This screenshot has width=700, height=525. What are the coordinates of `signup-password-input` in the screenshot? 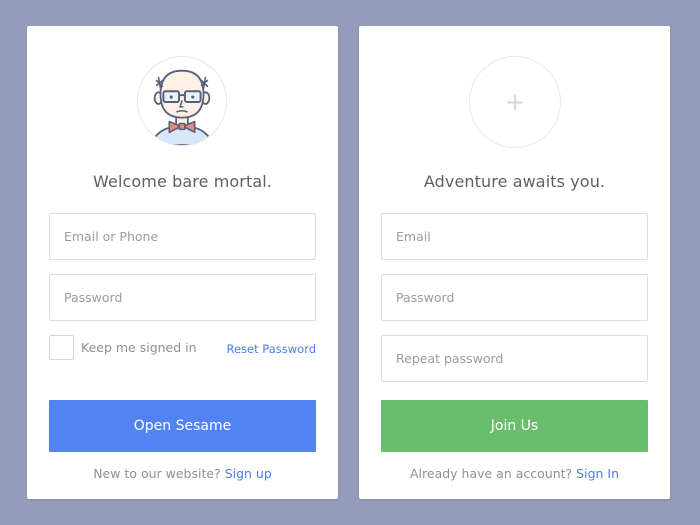 It's located at (514, 297).